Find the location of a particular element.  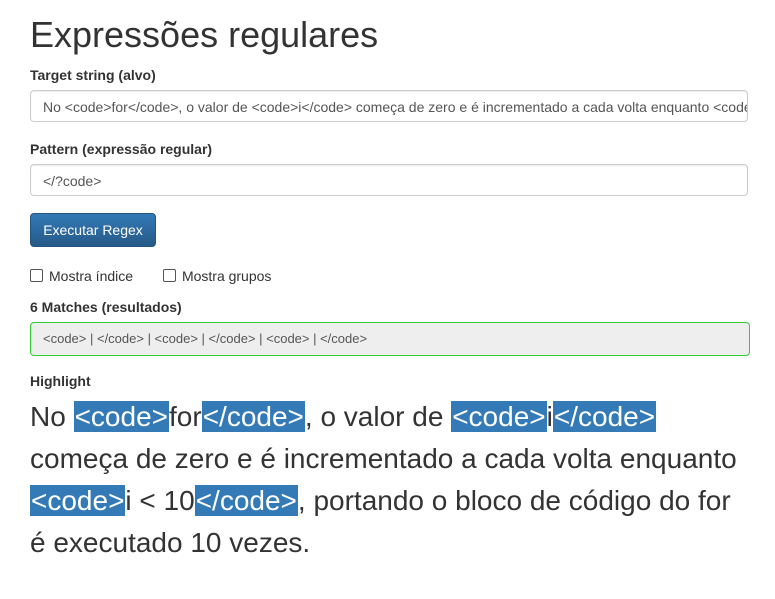

highlight-text-segment: i is located at coordinates (549, 416).